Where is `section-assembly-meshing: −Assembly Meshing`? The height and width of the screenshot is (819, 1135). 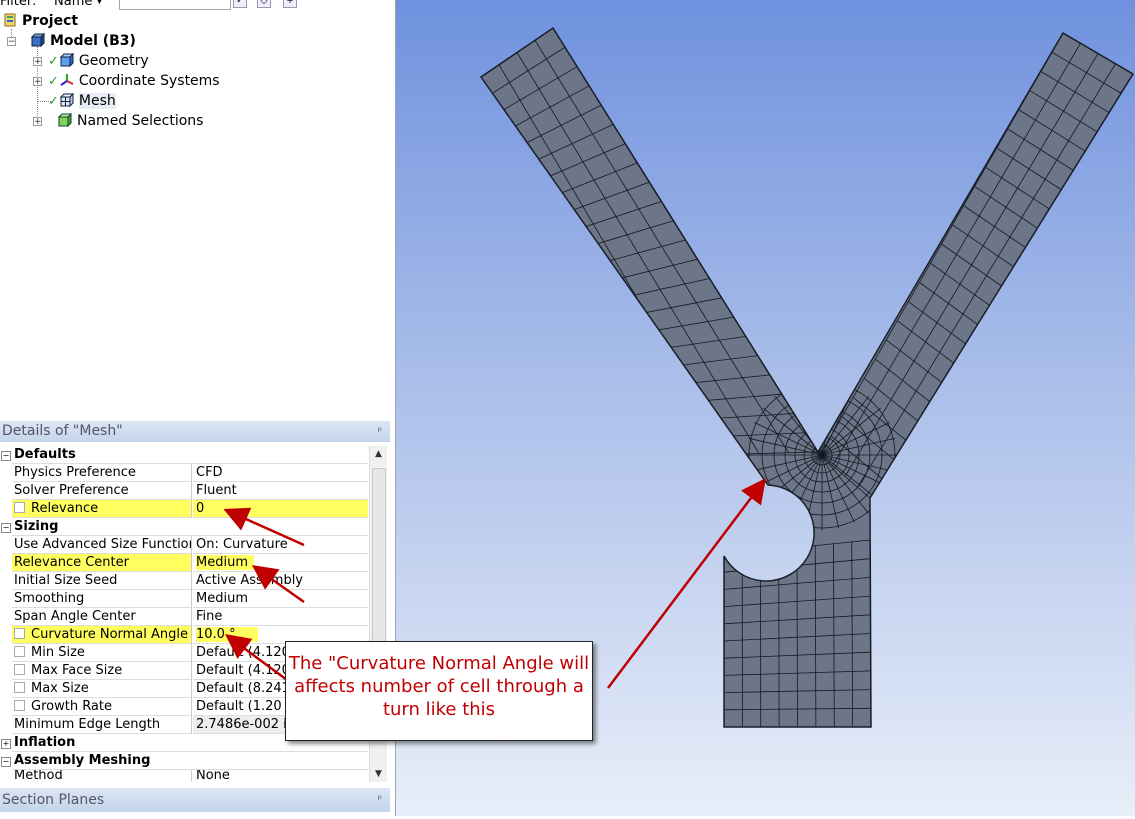
section-assembly-meshing: −Assembly Meshing is located at coordinates (184, 761).